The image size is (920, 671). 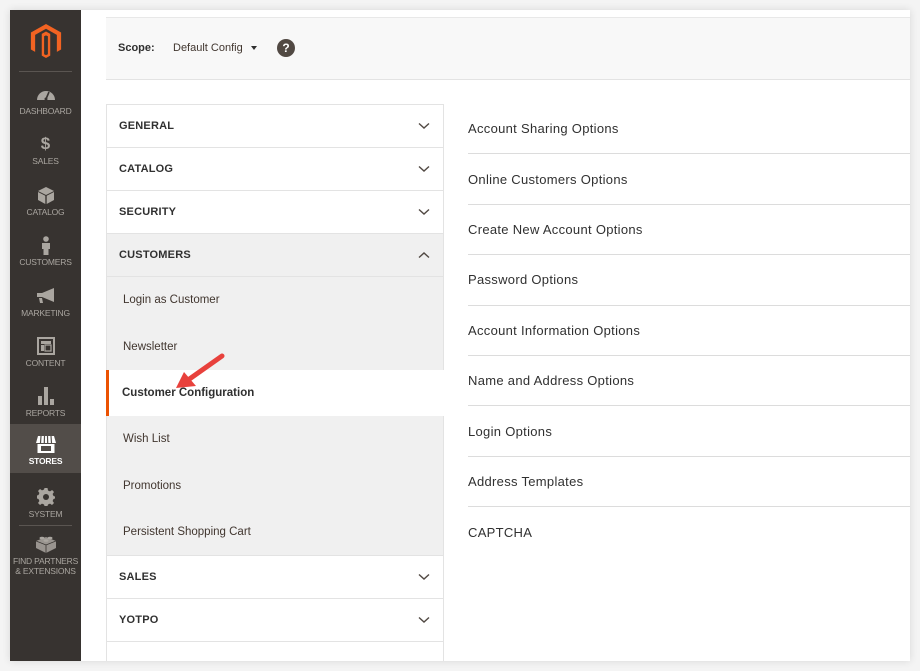 I want to click on section-create-new-account-options: Create New Account Options, so click(x=689, y=230).